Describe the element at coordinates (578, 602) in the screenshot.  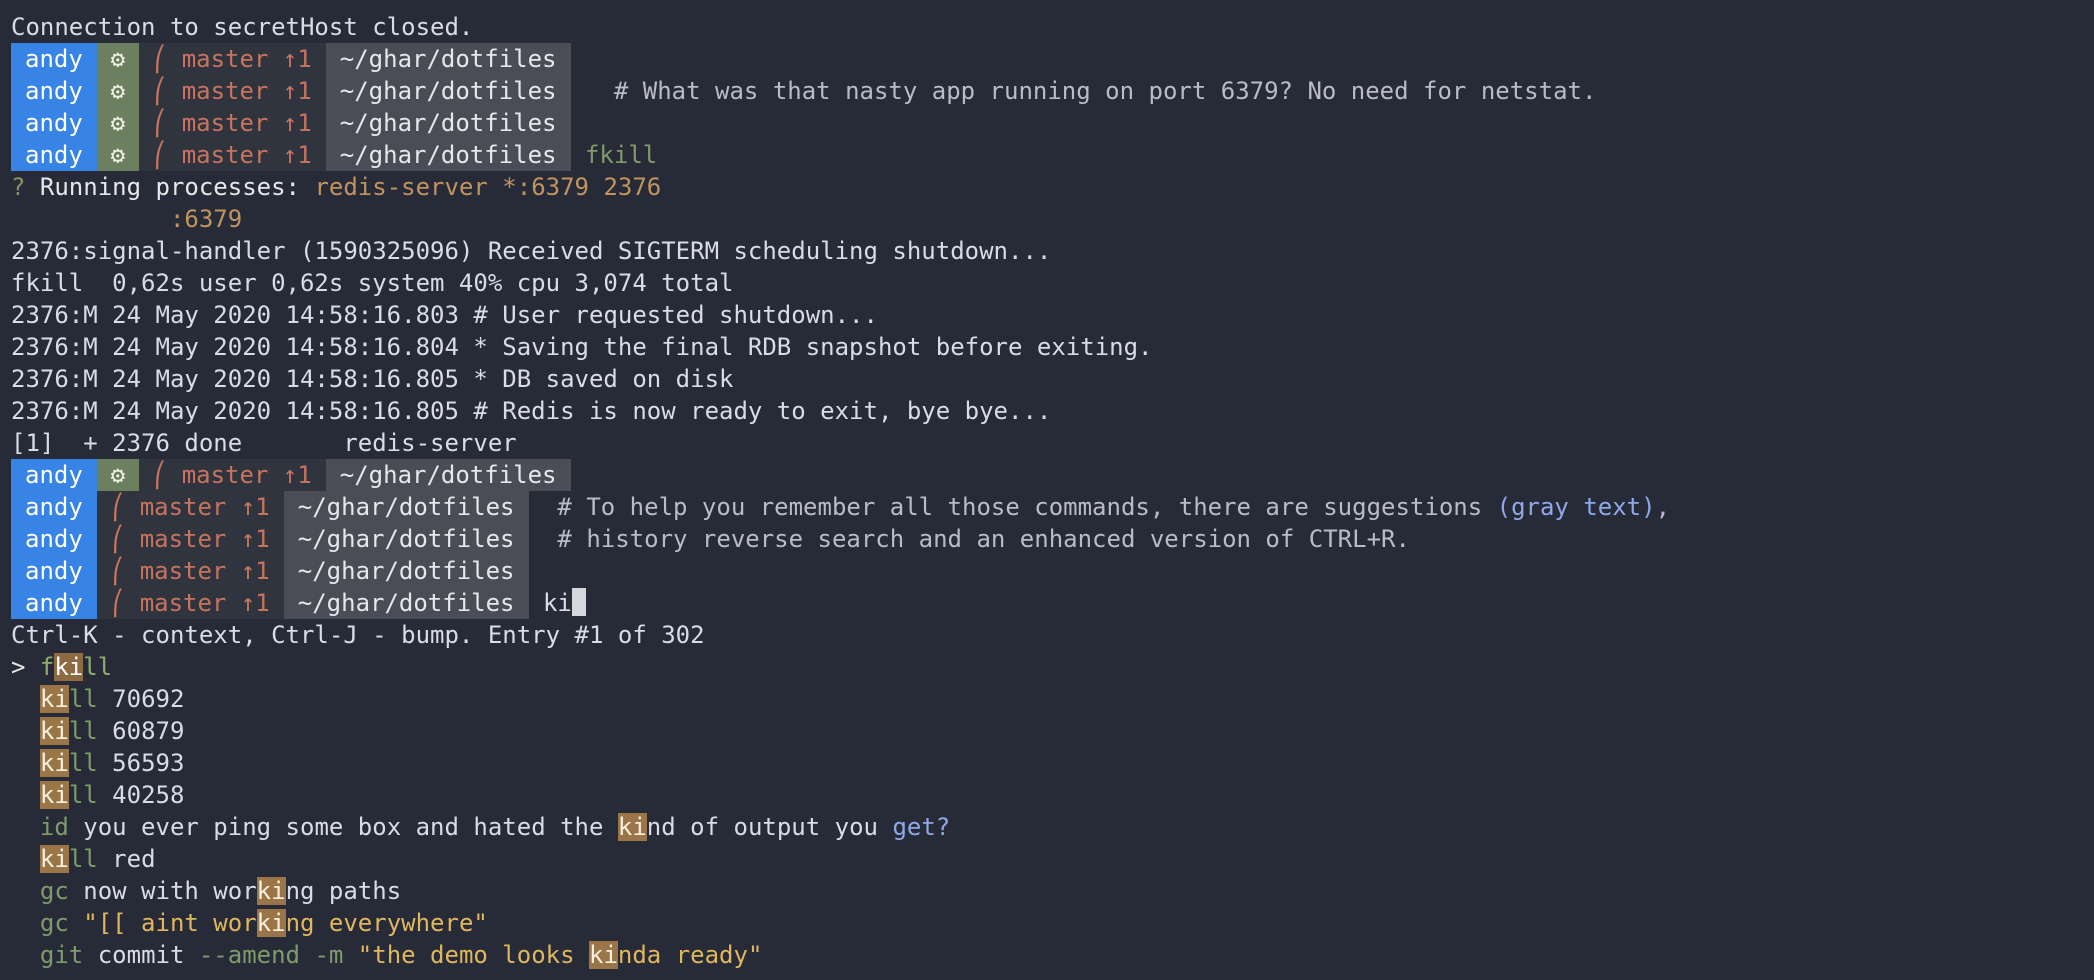
I see `text-cursor` at that location.